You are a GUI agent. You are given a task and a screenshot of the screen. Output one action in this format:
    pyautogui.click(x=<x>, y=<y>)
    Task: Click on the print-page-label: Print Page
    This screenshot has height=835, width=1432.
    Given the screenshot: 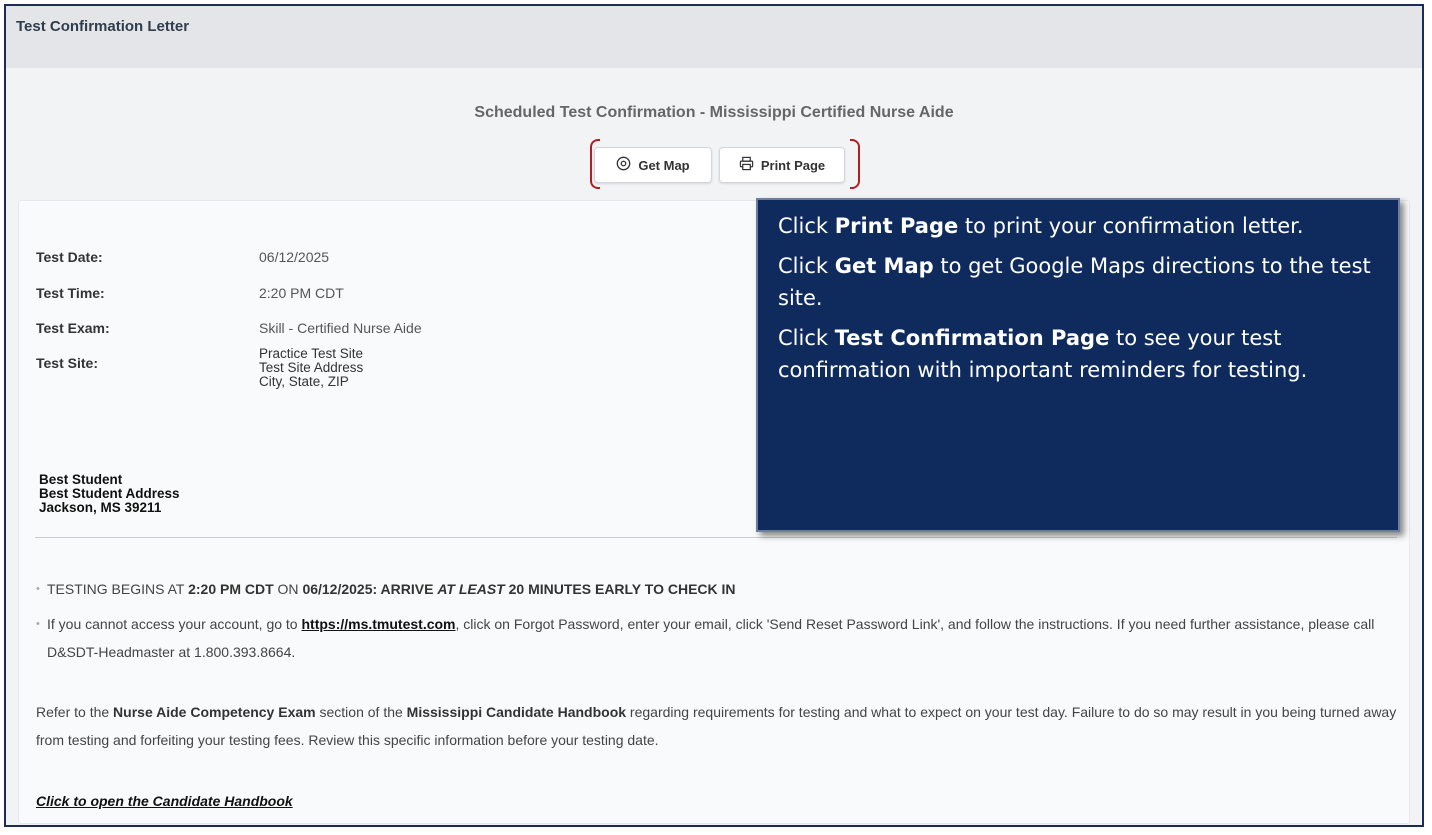 What is the action you would take?
    pyautogui.click(x=793, y=165)
    